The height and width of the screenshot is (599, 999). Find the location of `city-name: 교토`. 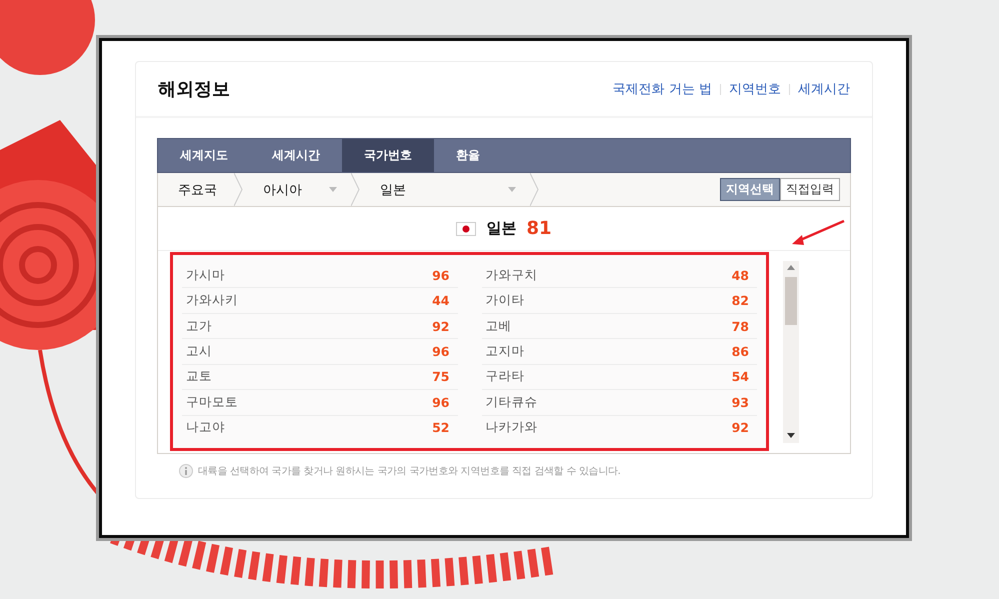

city-name: 교토 is located at coordinates (199, 377).